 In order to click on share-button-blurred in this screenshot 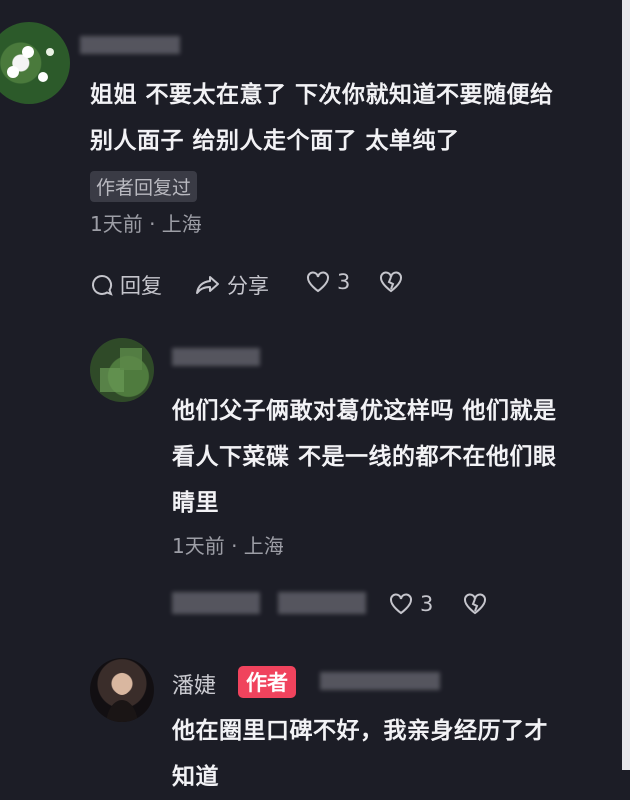, I will do `click(322, 603)`.